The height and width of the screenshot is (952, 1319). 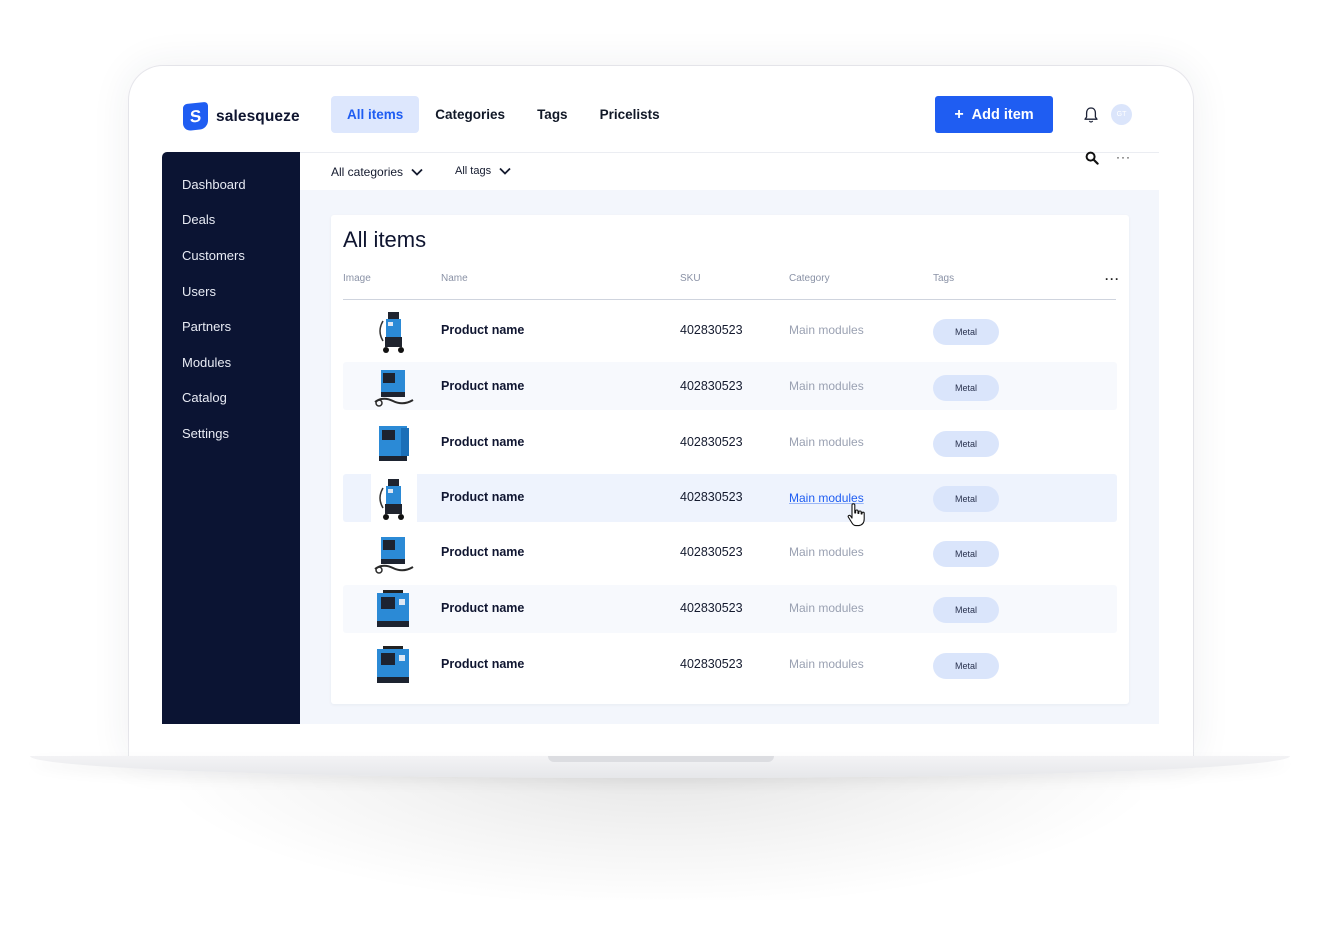 What do you see at coordinates (454, 278) in the screenshot?
I see `column-header-name: Name` at bounding box center [454, 278].